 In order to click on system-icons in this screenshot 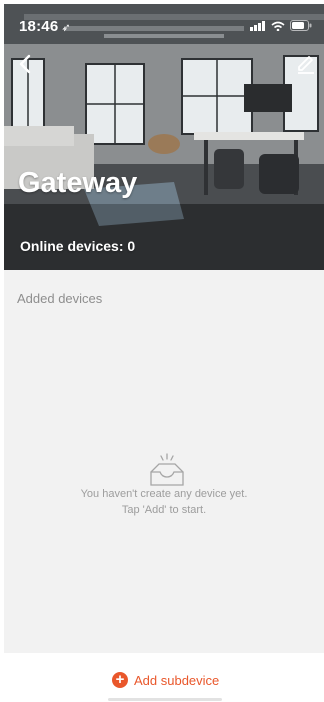, I will do `click(281, 25)`.